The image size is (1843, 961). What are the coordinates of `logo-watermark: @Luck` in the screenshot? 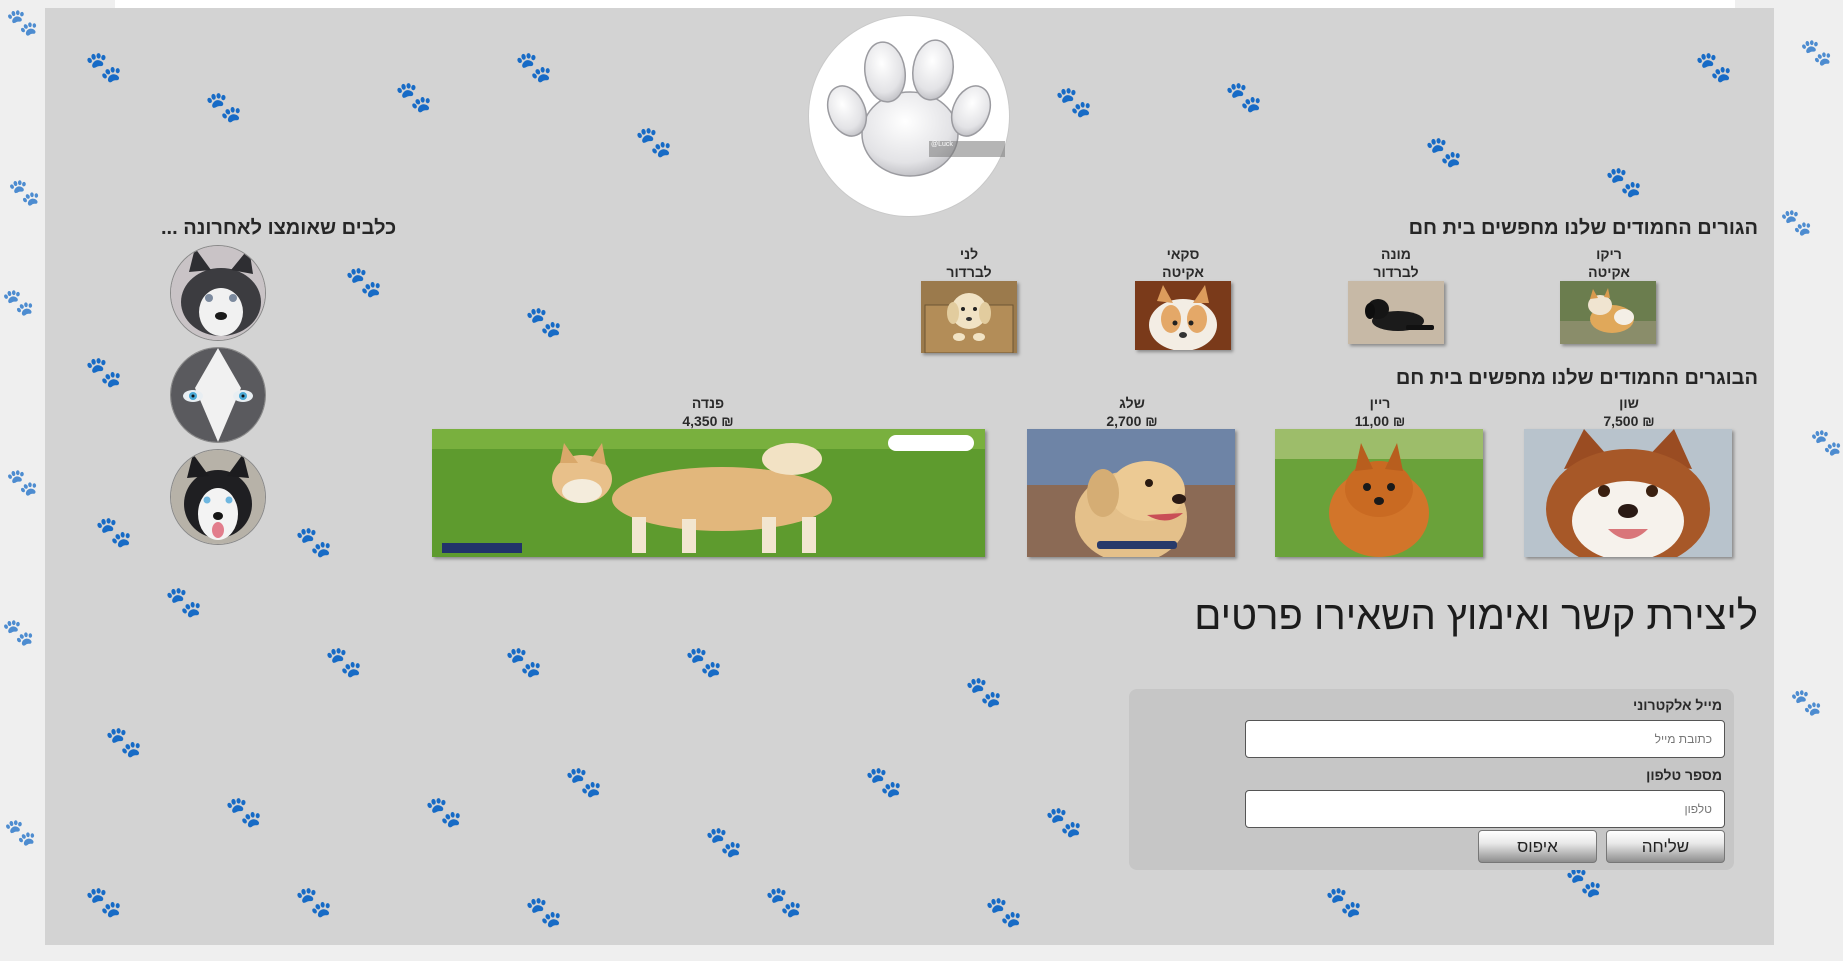 It's located at (967, 149).